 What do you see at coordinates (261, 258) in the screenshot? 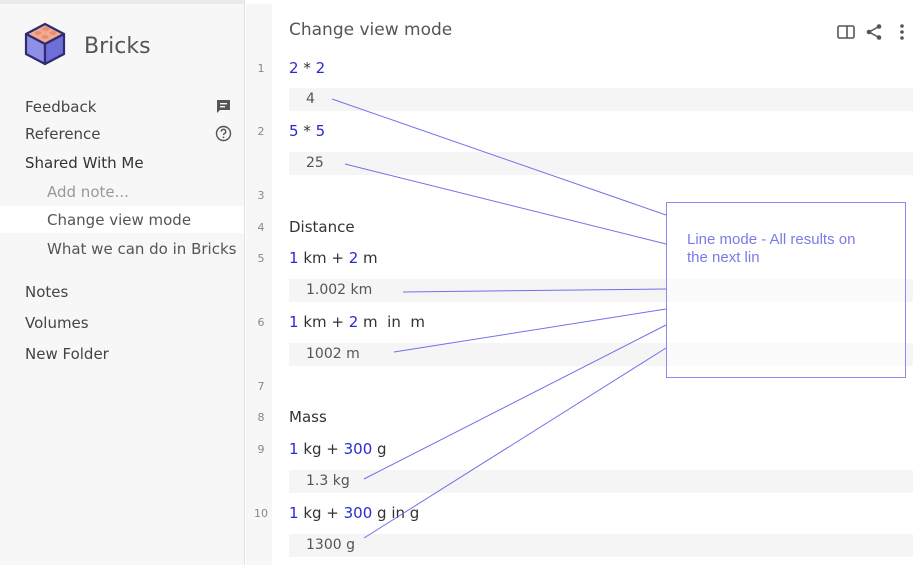
I see `line-number: 5` at bounding box center [261, 258].